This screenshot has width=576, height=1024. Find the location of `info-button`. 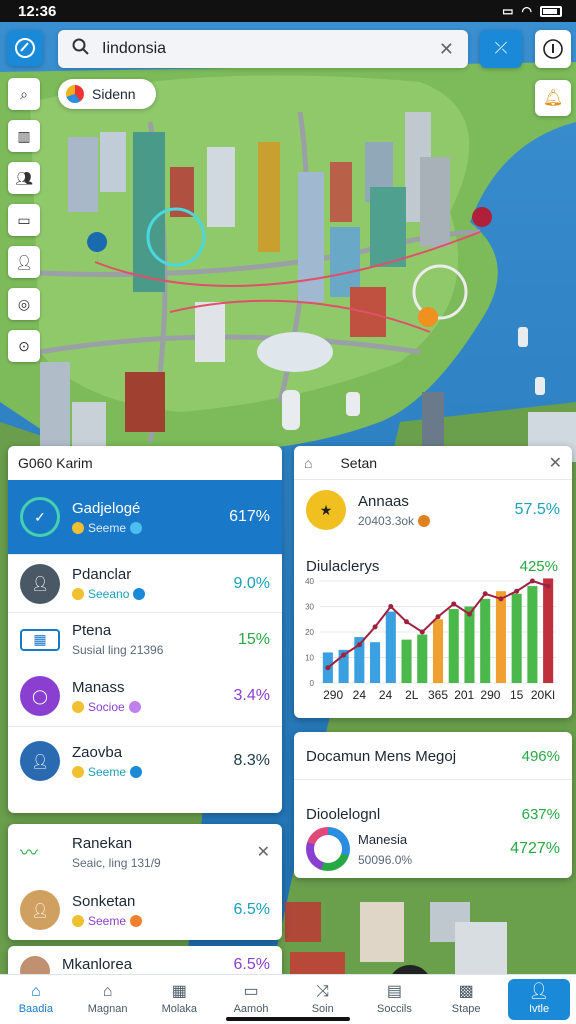

info-button is located at coordinates (553, 49).